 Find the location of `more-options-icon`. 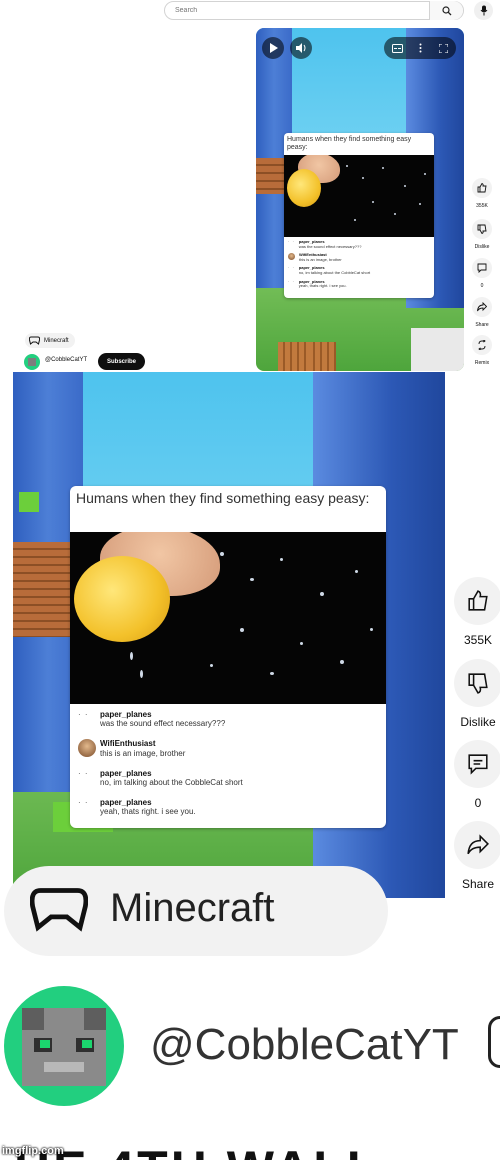

more-options-icon is located at coordinates (420, 48).